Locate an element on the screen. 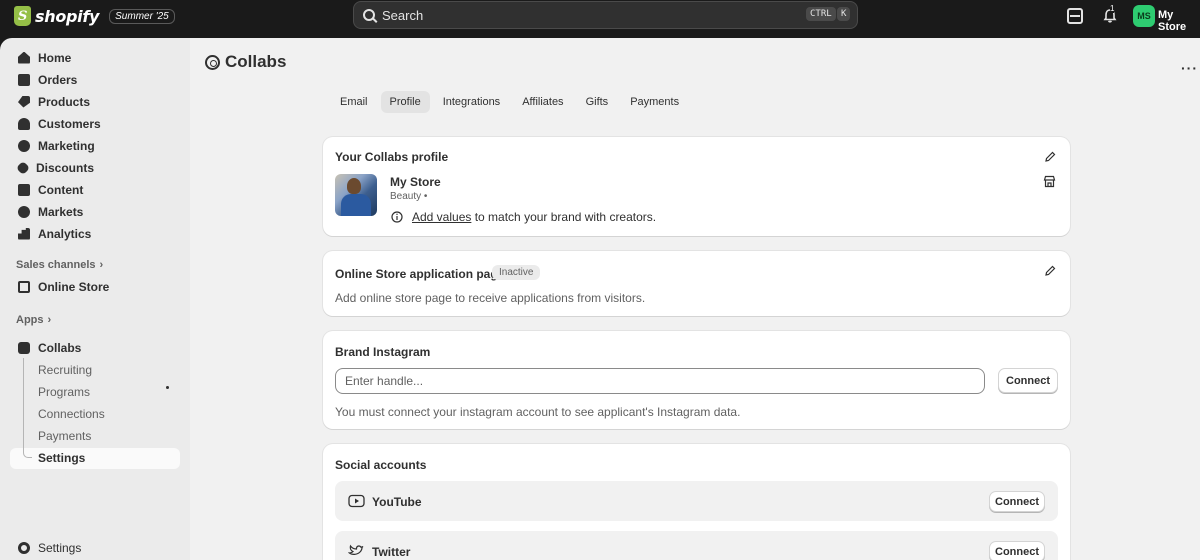 The height and width of the screenshot is (560, 1200). social-name: YouTube is located at coordinates (397, 502).